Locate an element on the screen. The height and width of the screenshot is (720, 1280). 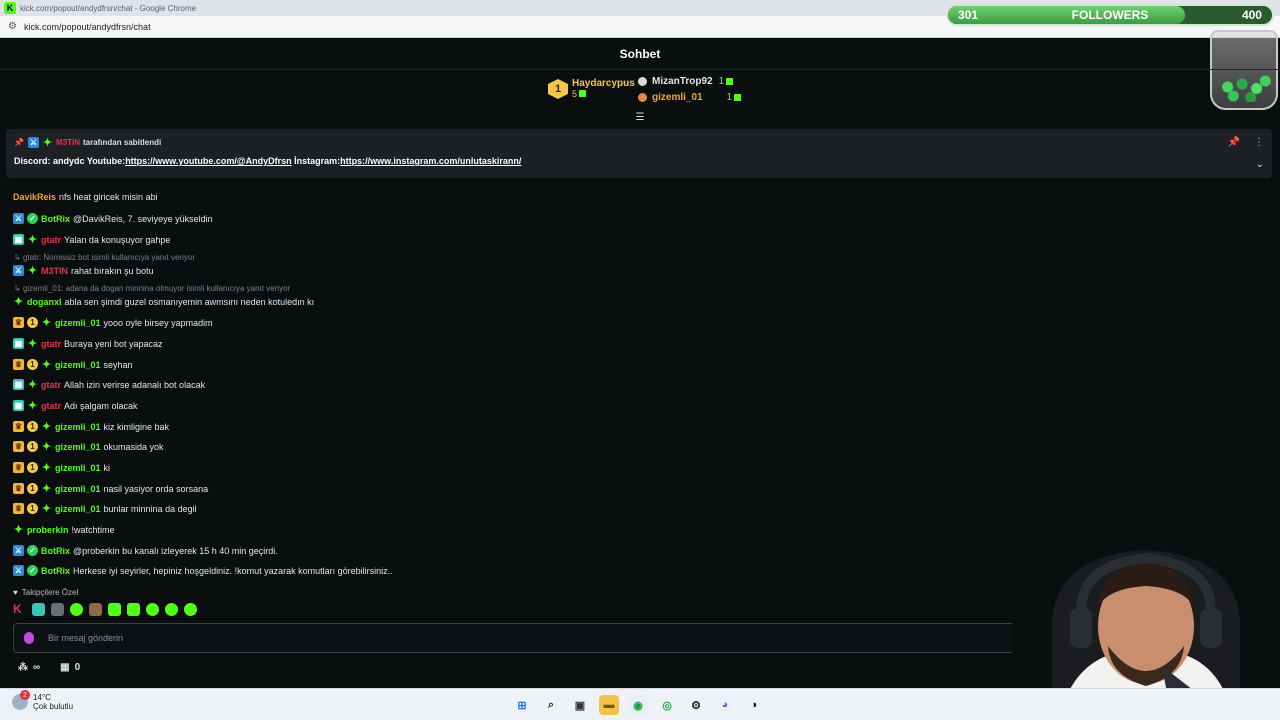
bot-badge-icon: ✓ is located at coordinates (32, 570).